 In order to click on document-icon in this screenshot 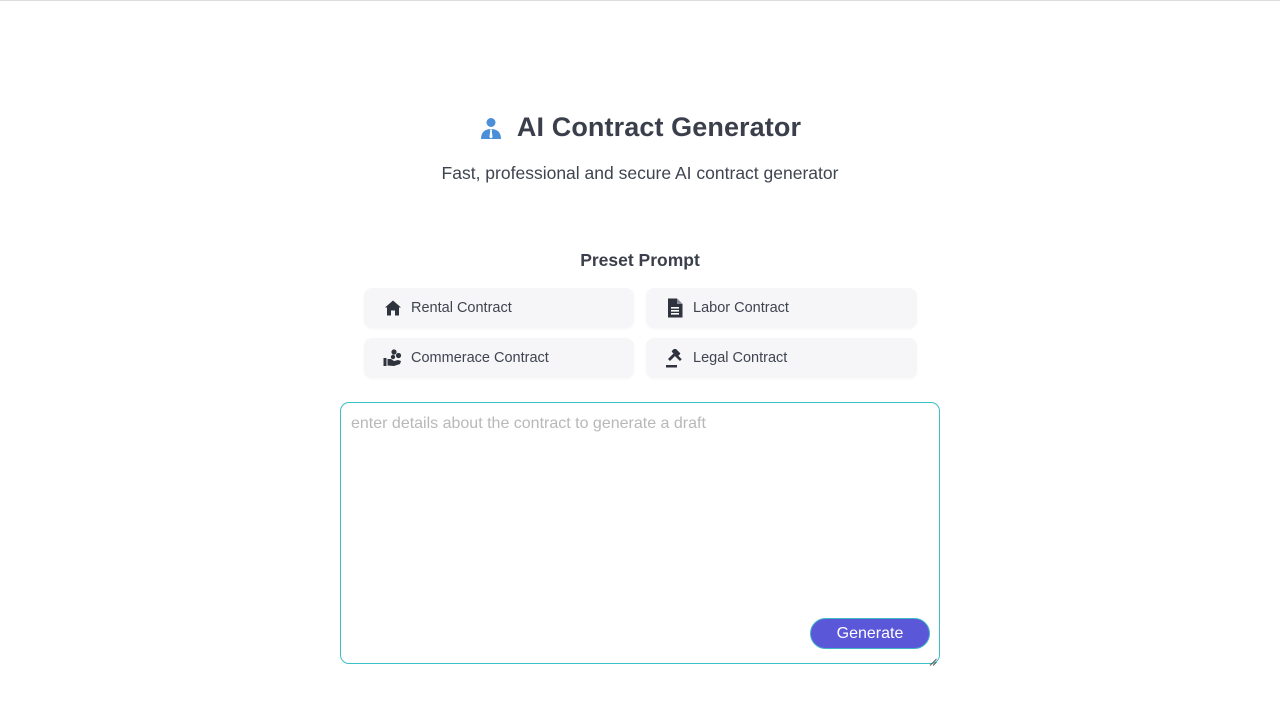, I will do `click(674, 308)`.